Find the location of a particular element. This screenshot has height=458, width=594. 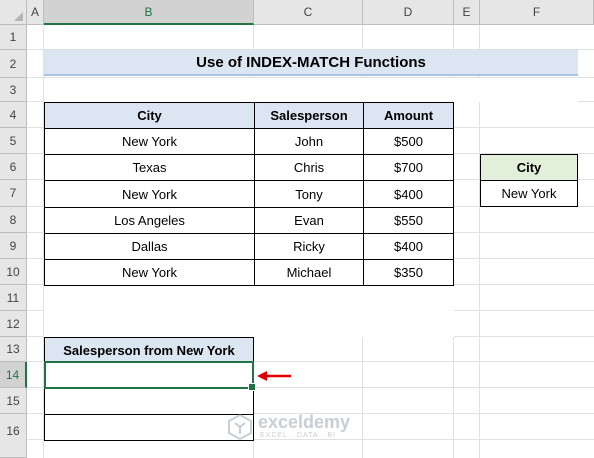

table-cell-city: Los Angeles is located at coordinates (149, 220).